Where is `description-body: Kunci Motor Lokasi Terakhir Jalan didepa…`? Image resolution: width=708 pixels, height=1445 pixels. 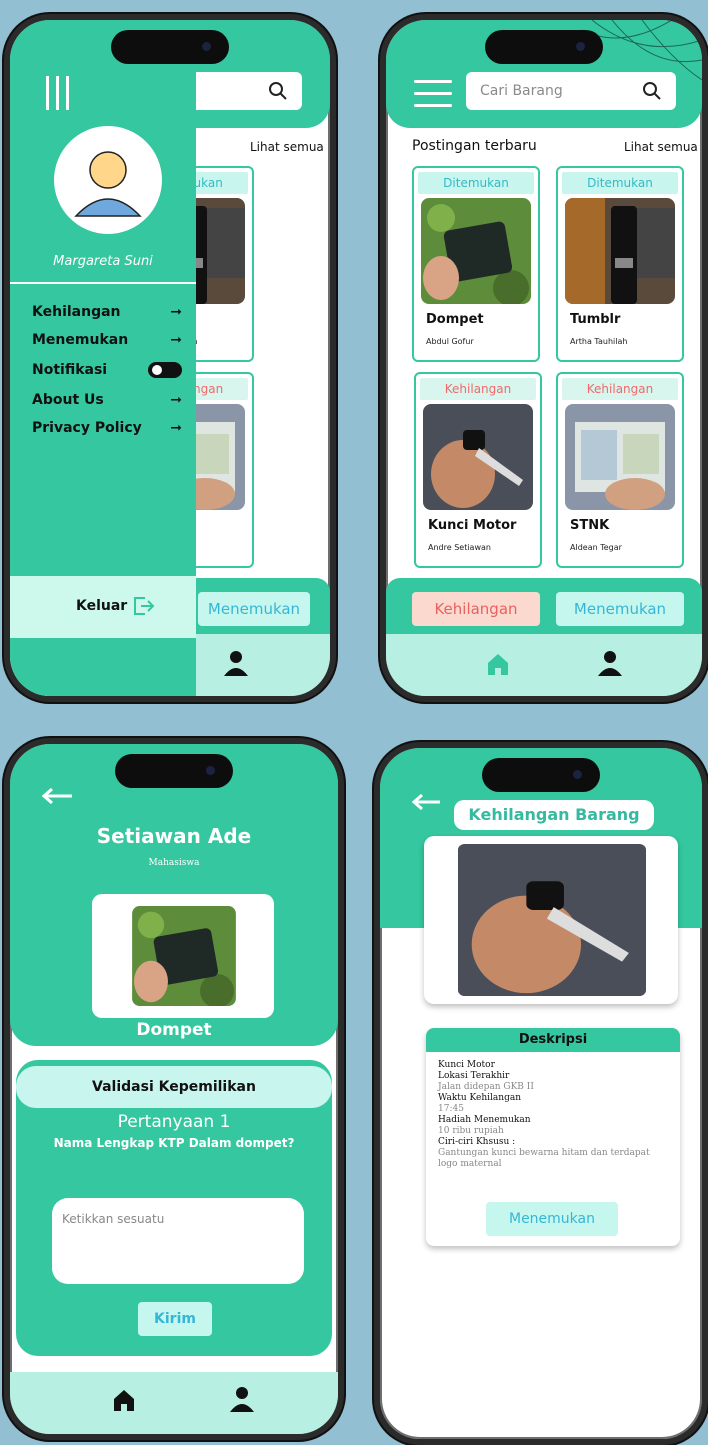
description-body: Kunci Motor Lokasi Terakhir Jalan didepa… is located at coordinates (553, 1115).